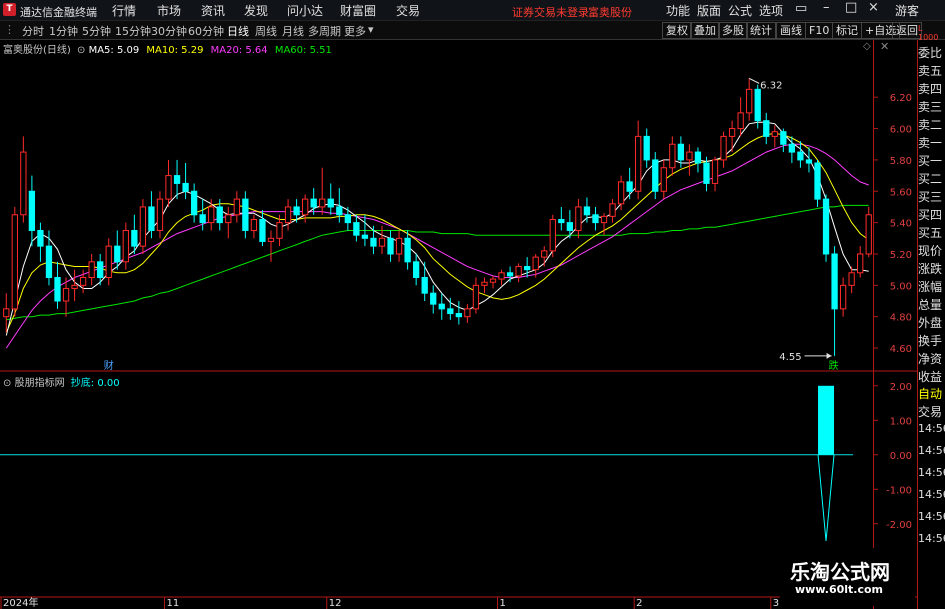 This screenshot has height=609, width=945. I want to click on period-fenshi: 分时, so click(33, 31).